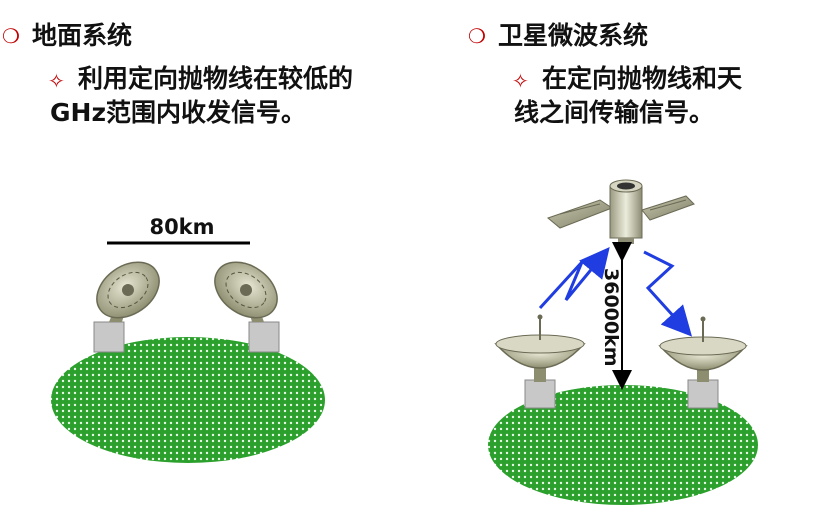 This screenshot has width=823, height=507. Describe the element at coordinates (574, 278) in the screenshot. I see `uplink-signal` at that location.